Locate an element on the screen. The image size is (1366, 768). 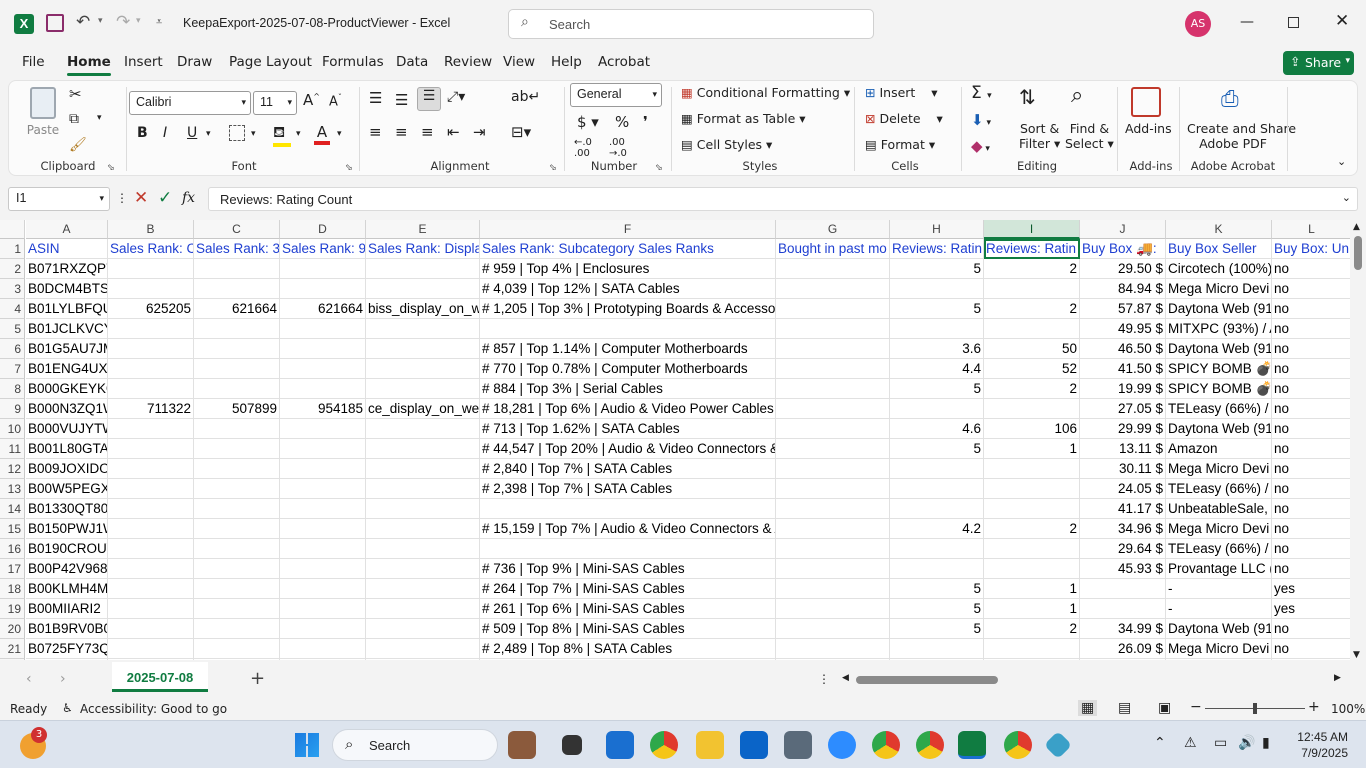
add-sheet-icon: + is located at coordinates (257, 678).